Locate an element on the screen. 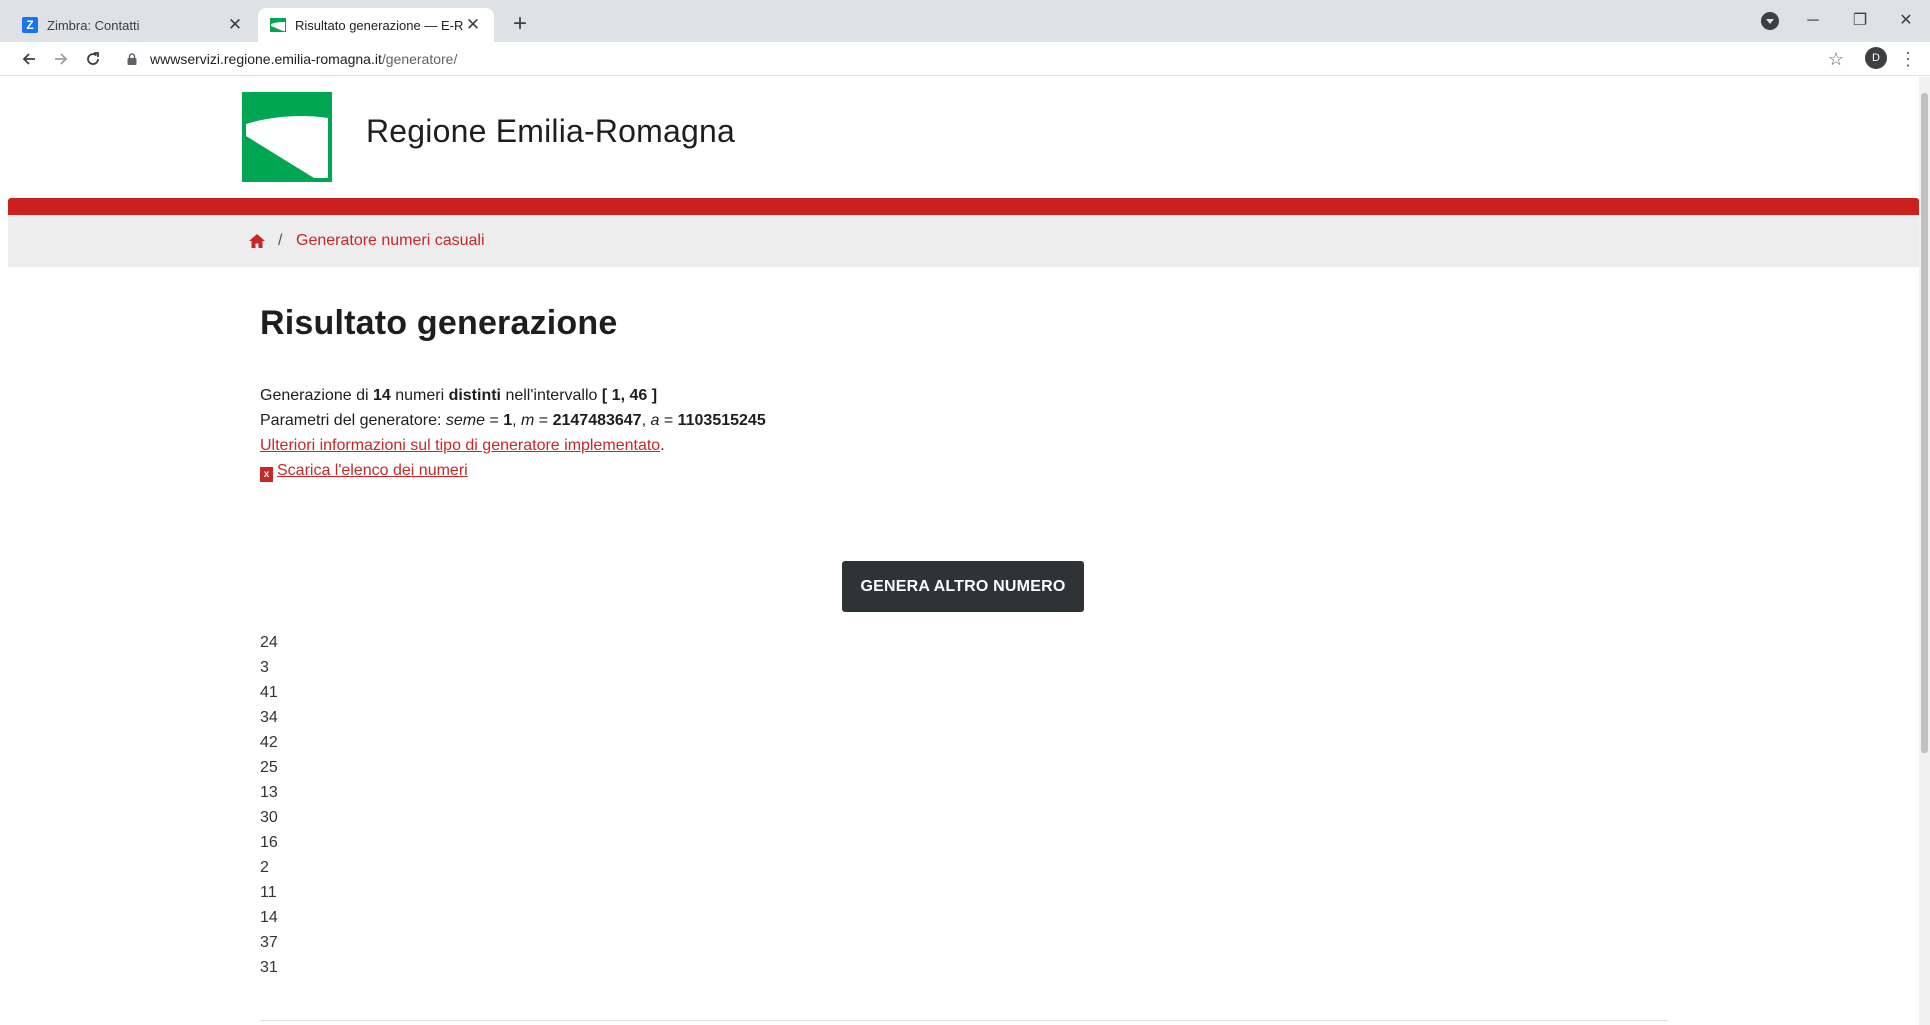  list-item: 3 is located at coordinates (264, 667).